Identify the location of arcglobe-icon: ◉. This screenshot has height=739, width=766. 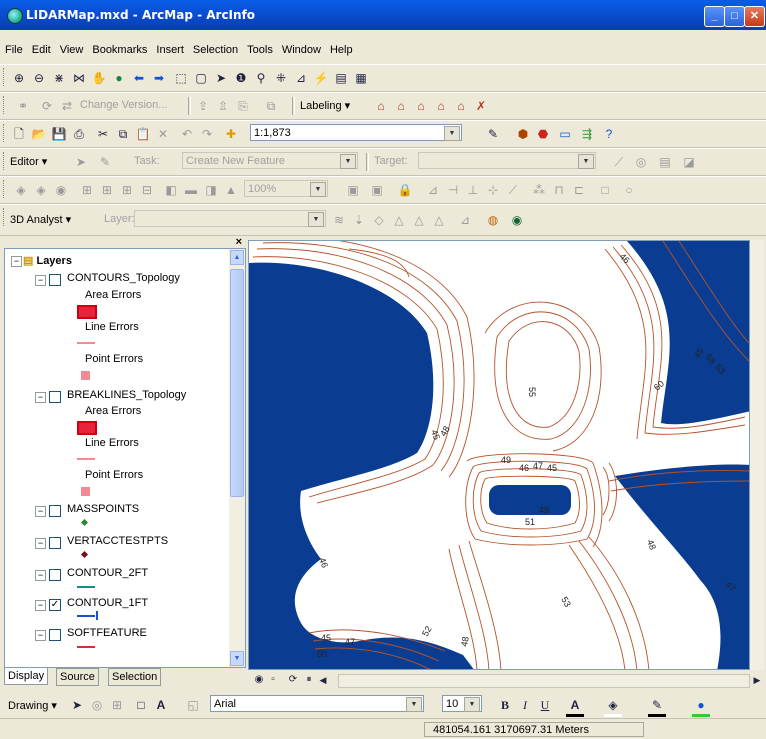
(517, 220).